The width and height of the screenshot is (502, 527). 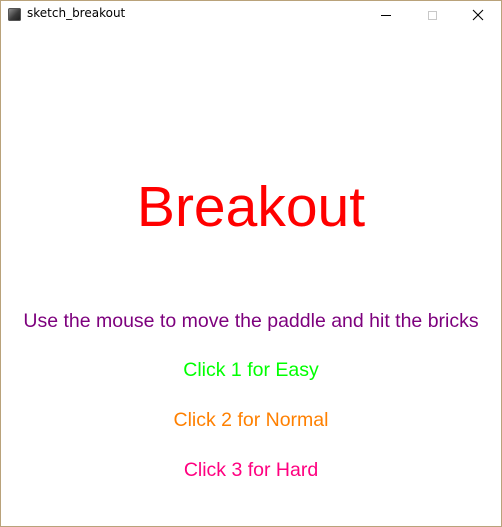 I want to click on close-button, so click(x=478, y=15).